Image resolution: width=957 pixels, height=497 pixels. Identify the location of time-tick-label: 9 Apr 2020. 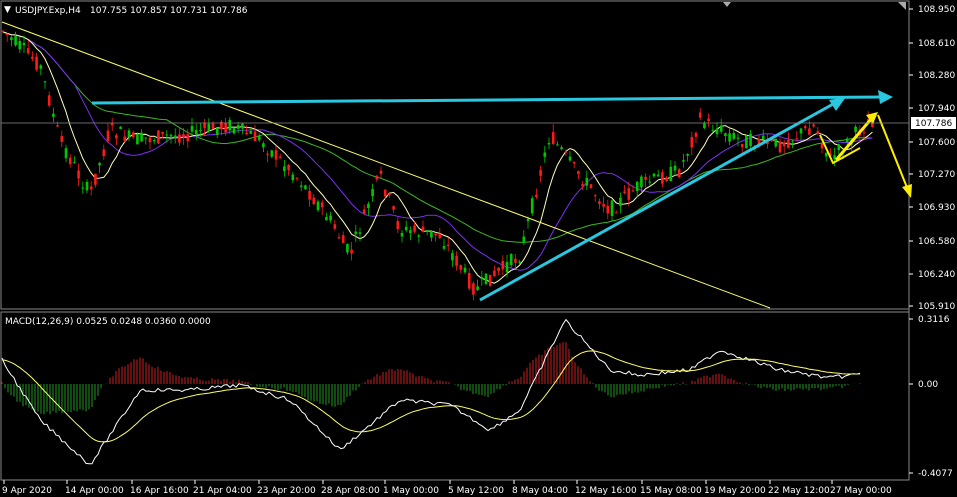
(27, 491).